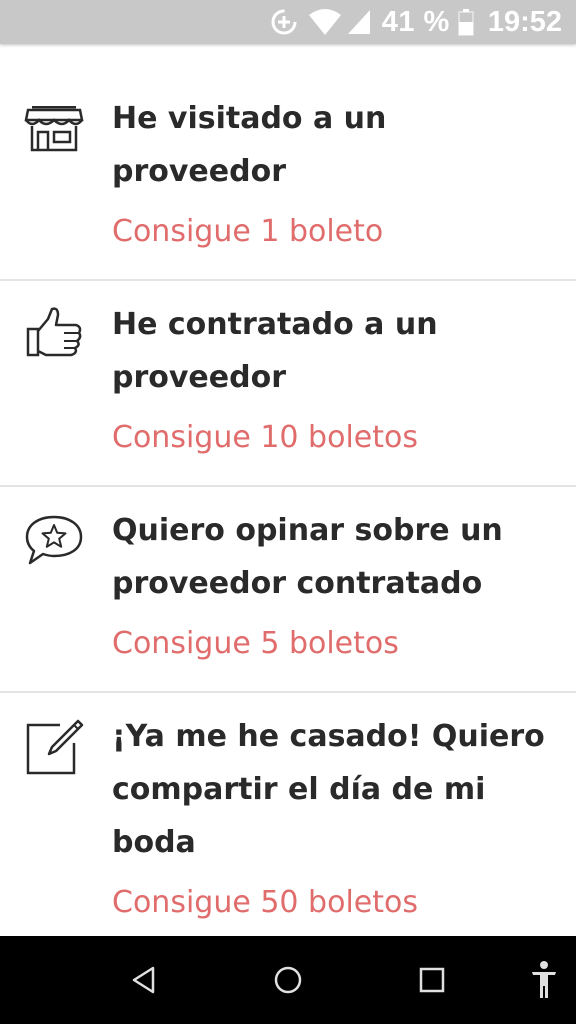 This screenshot has height=1024, width=576. Describe the element at coordinates (284, 22) in the screenshot. I see `data-saver-icon` at that location.